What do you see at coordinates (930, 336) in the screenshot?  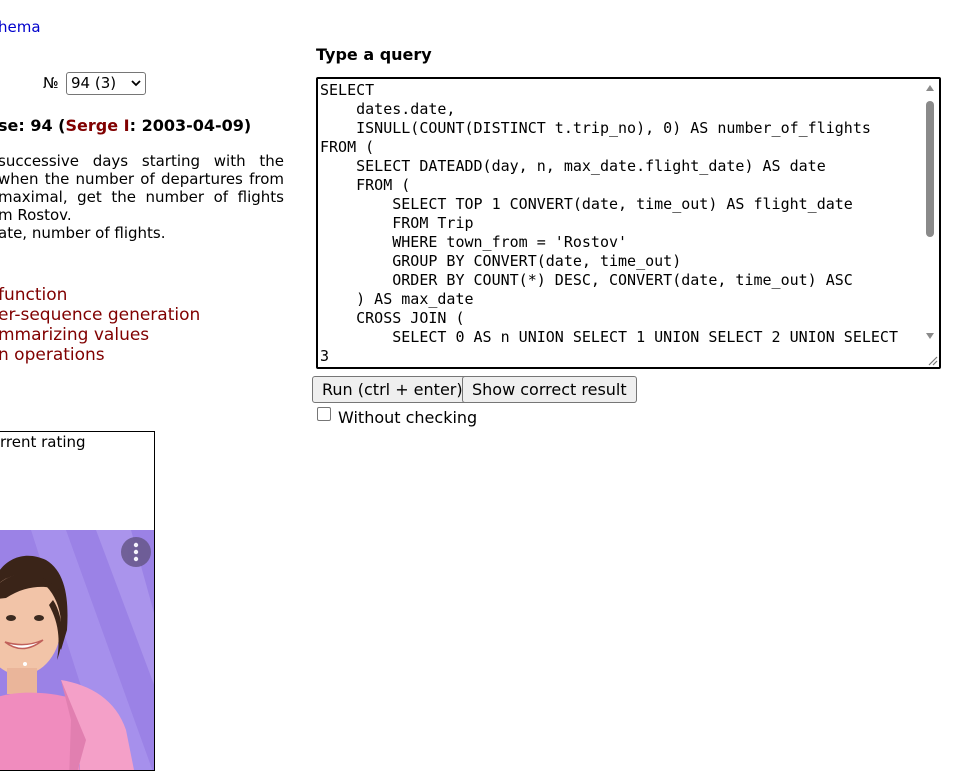 I see `scroll-down-icon` at bounding box center [930, 336].